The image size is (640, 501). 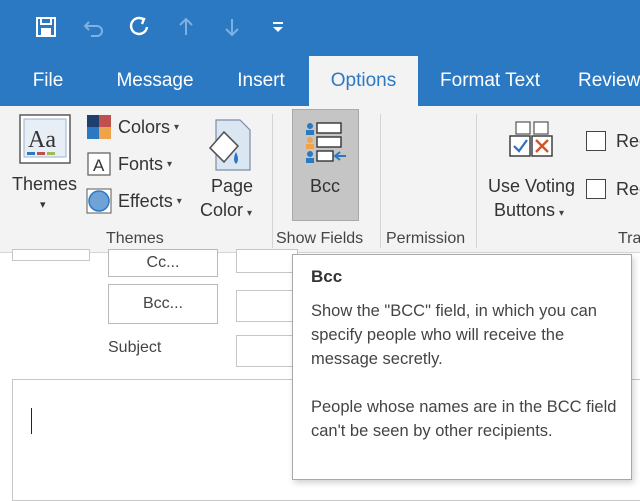 I want to click on effects-label: Effects, so click(x=145, y=200).